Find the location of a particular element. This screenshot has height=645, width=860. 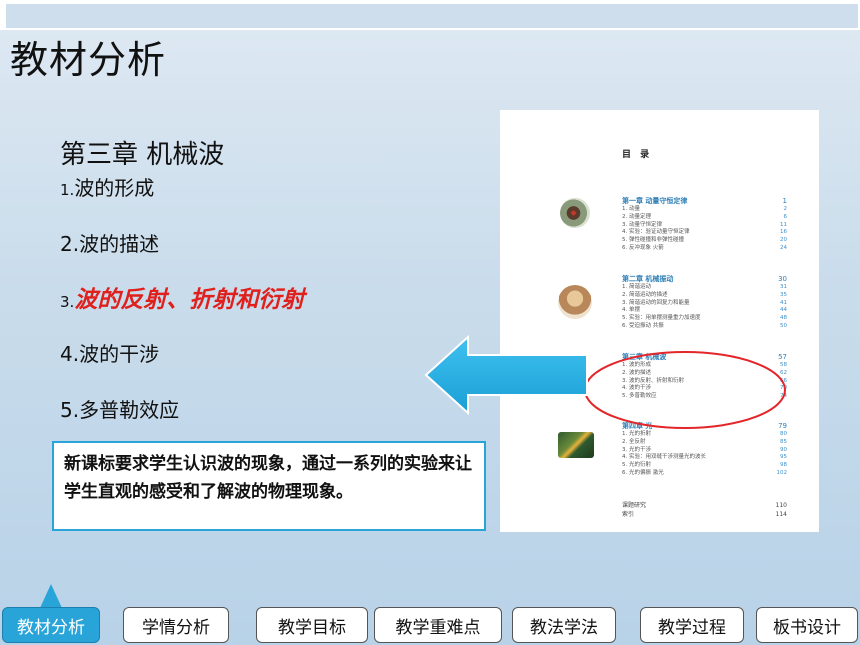

toc-item-page: 2 is located at coordinates (785, 209).